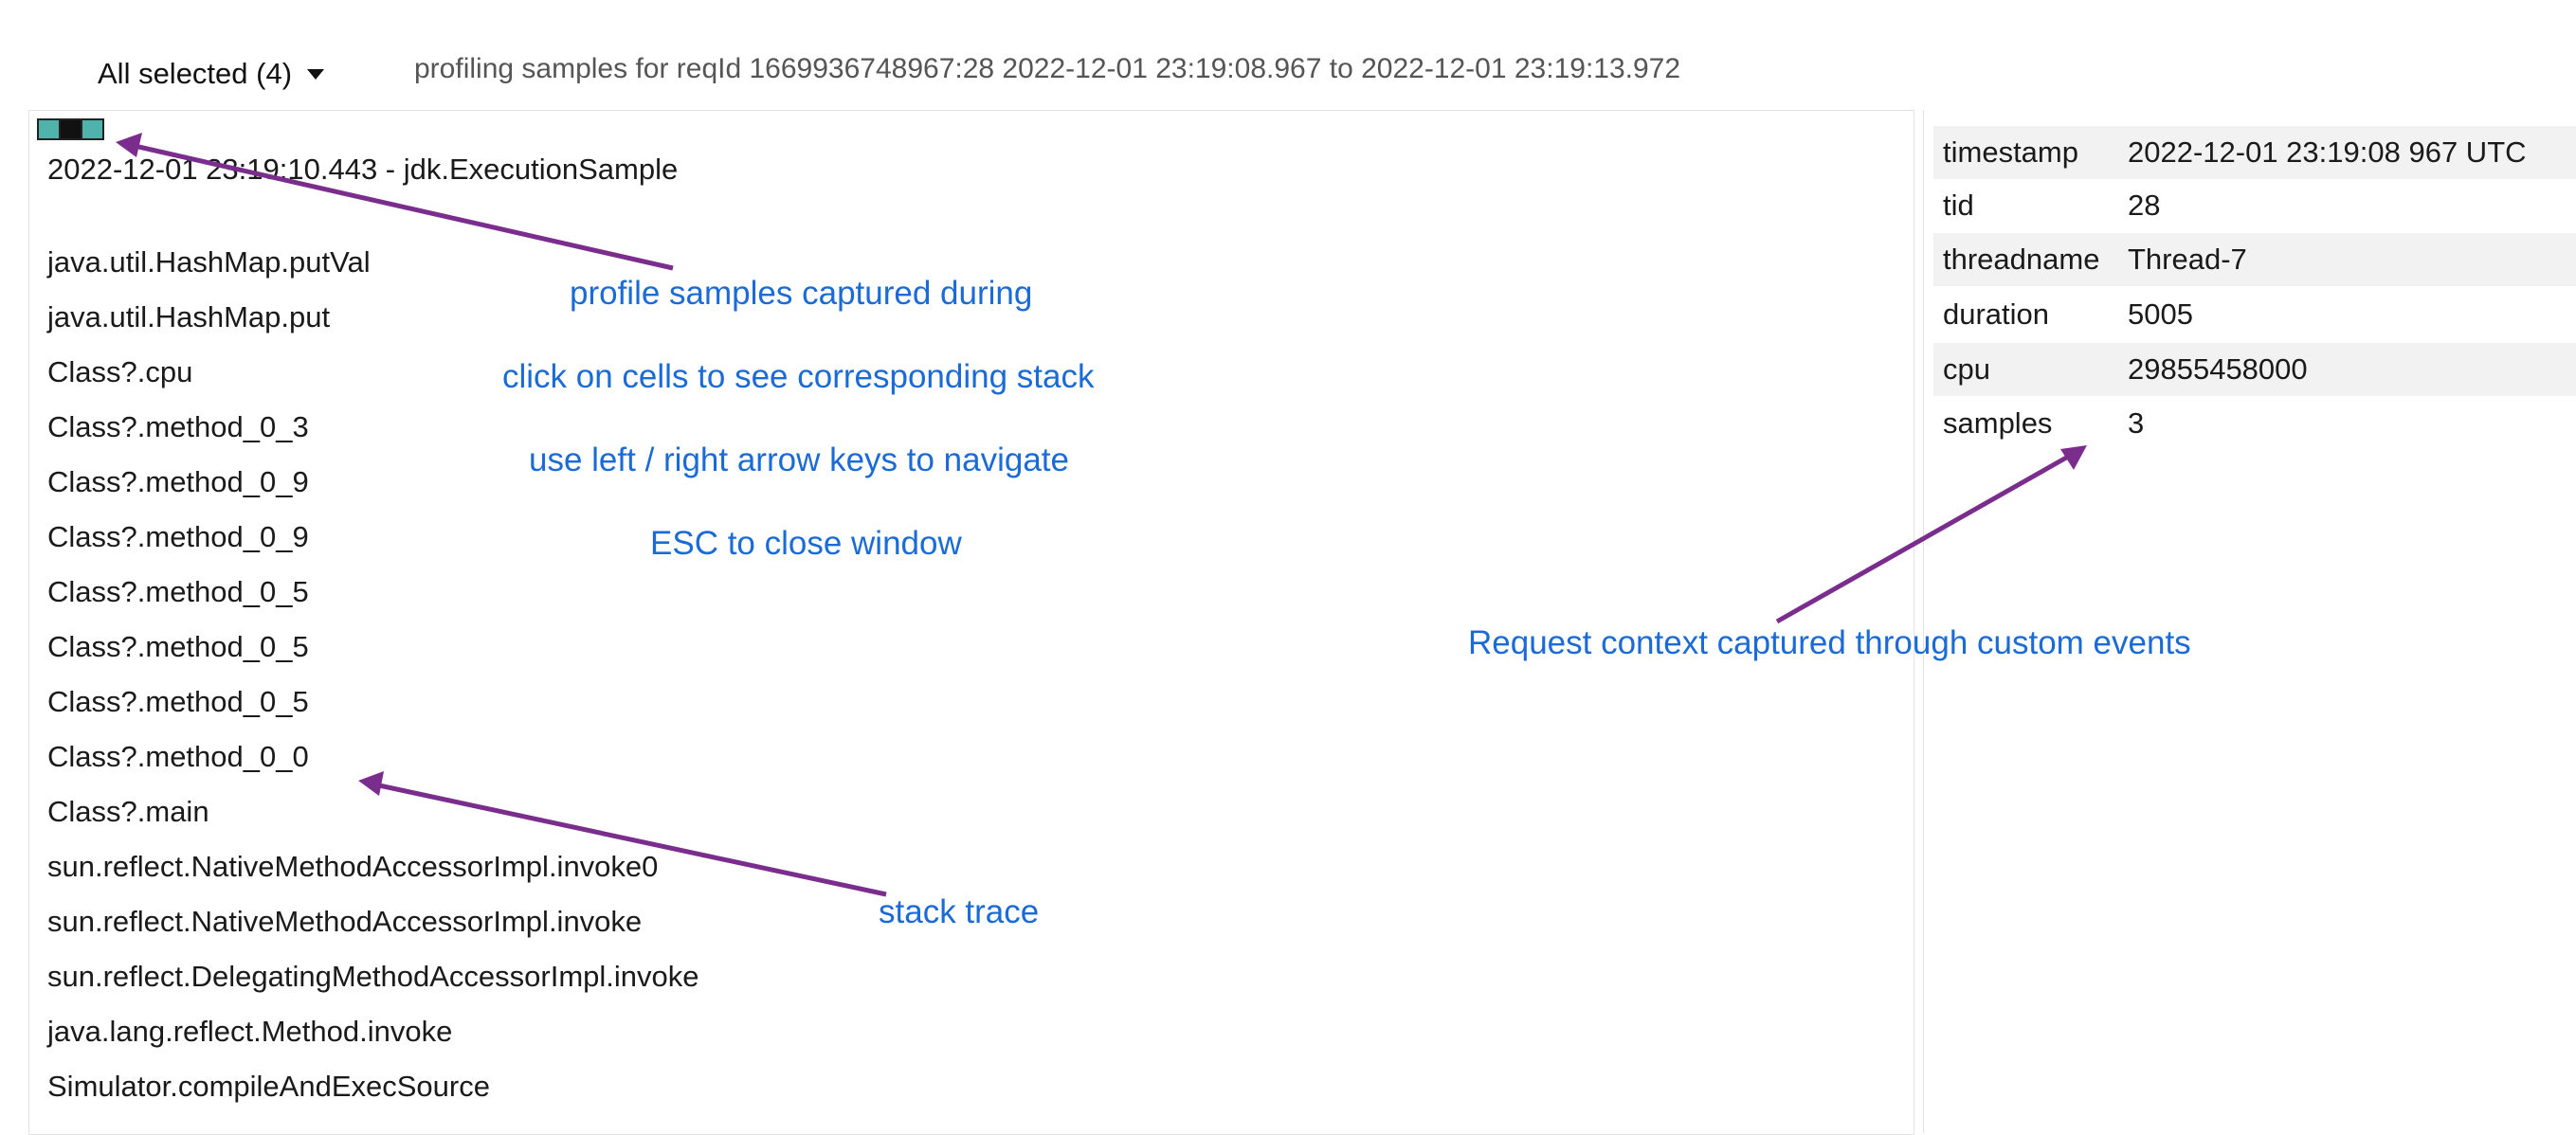  What do you see at coordinates (806, 543) in the screenshot?
I see `annotation-esc: ESC to close window` at bounding box center [806, 543].